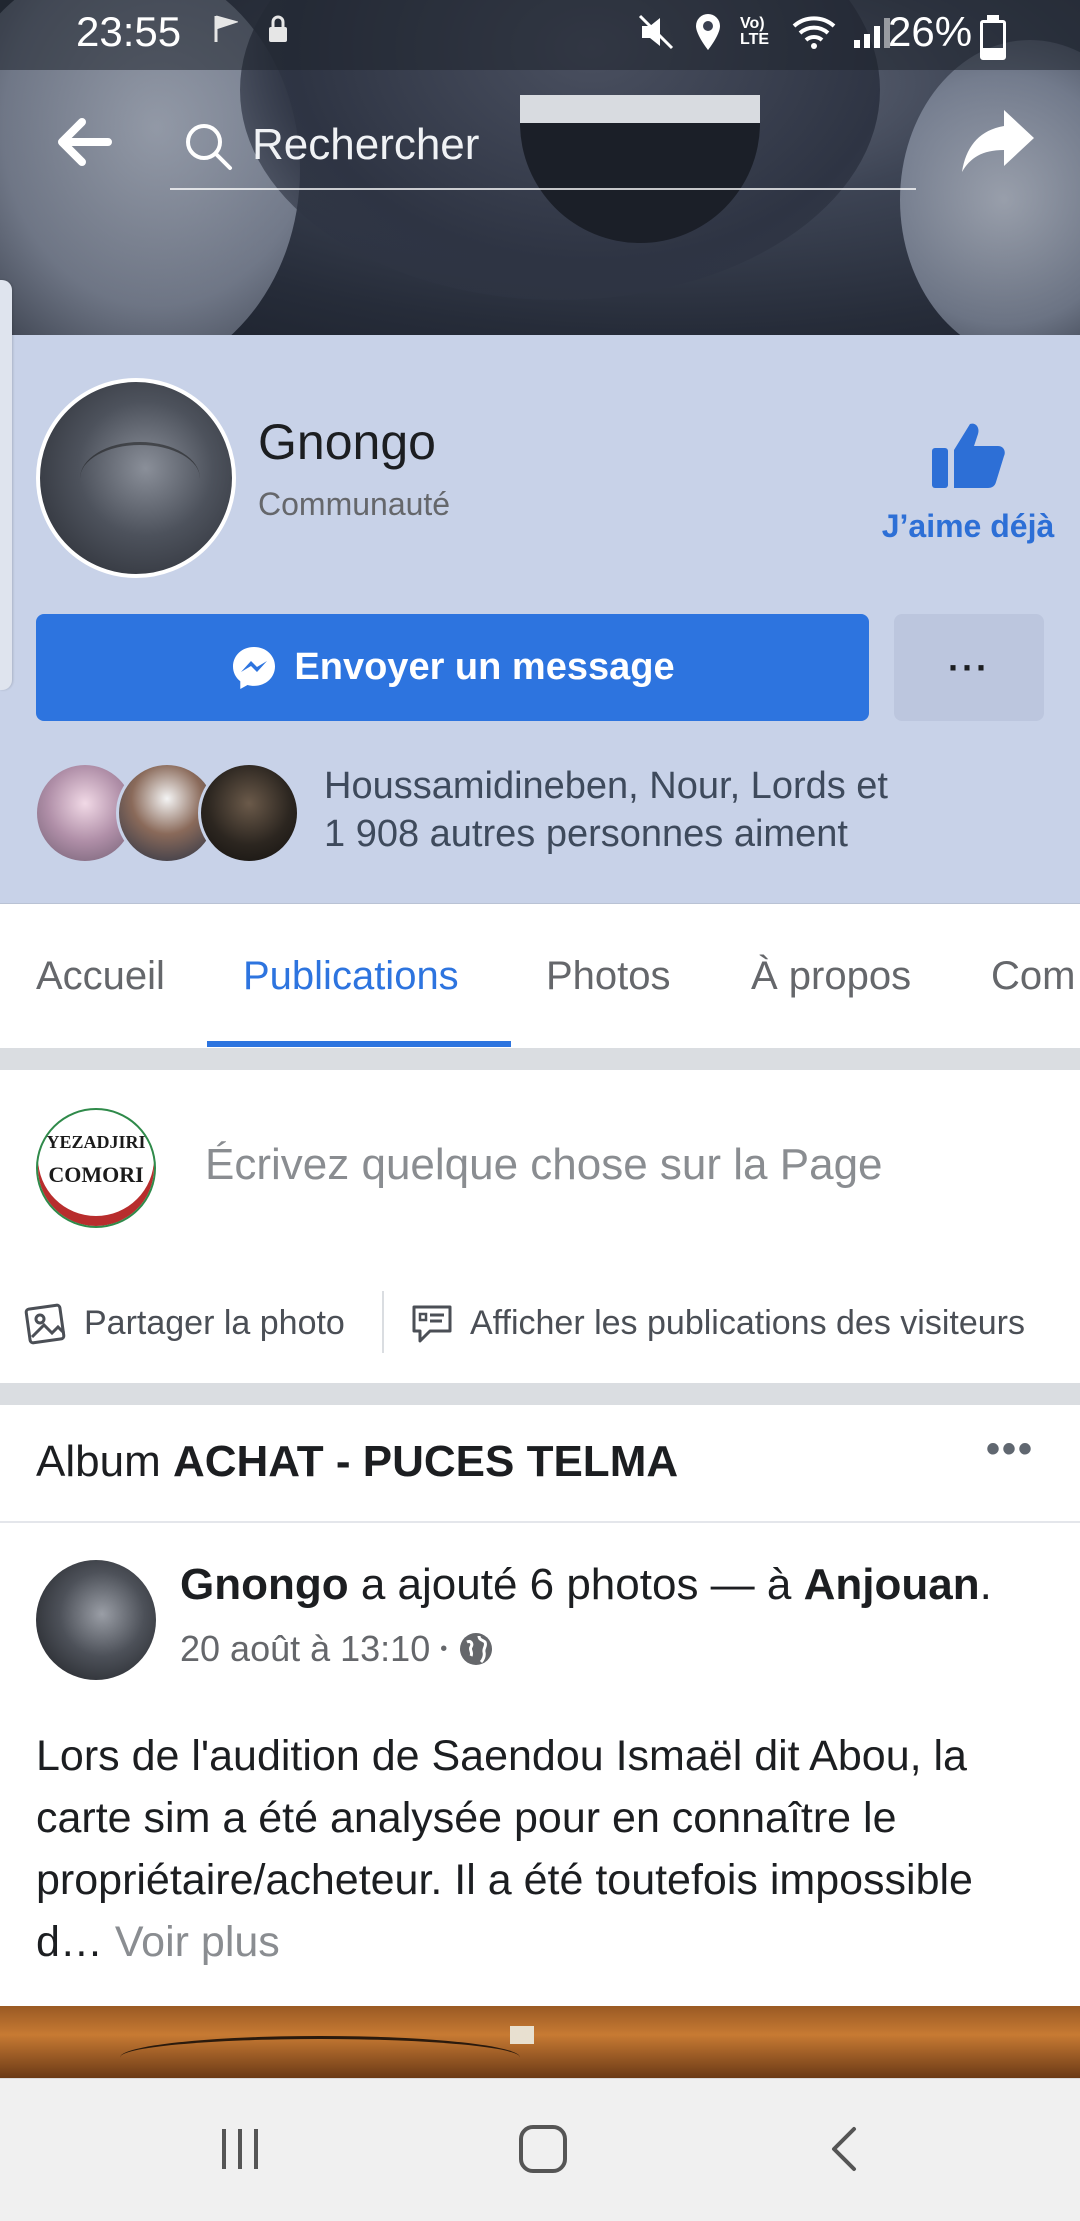 The width and height of the screenshot is (1080, 2221). What do you see at coordinates (96, 1620) in the screenshot?
I see `post-author-avatar` at bounding box center [96, 1620].